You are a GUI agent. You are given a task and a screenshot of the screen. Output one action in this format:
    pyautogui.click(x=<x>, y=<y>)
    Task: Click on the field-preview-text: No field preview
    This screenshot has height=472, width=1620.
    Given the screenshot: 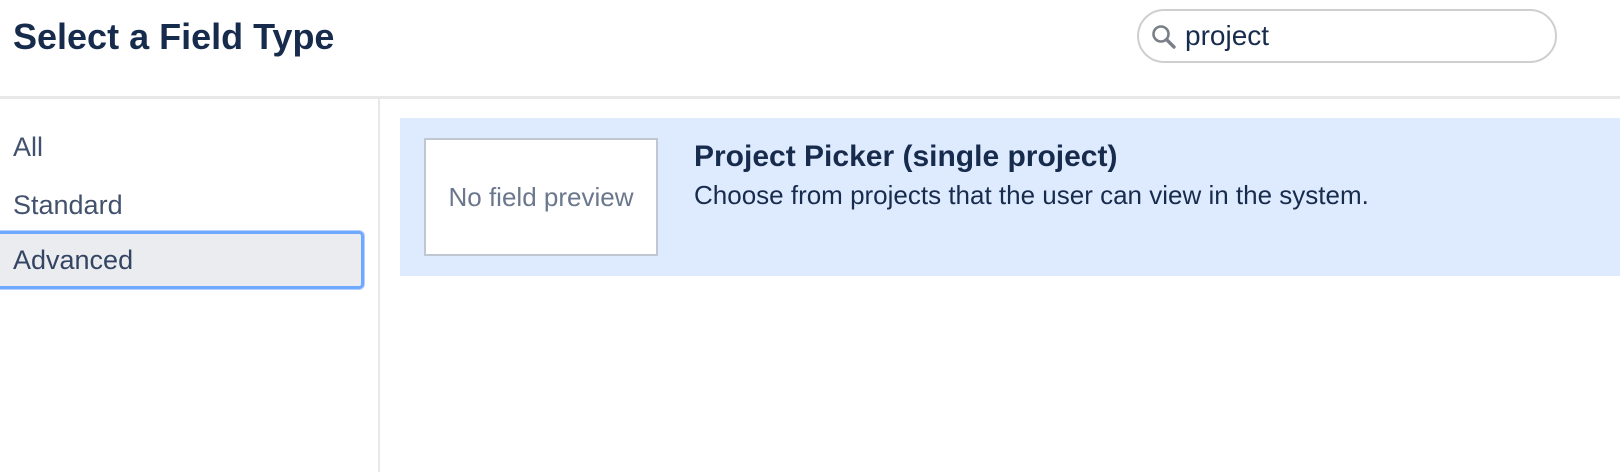 What is the action you would take?
    pyautogui.click(x=541, y=196)
    